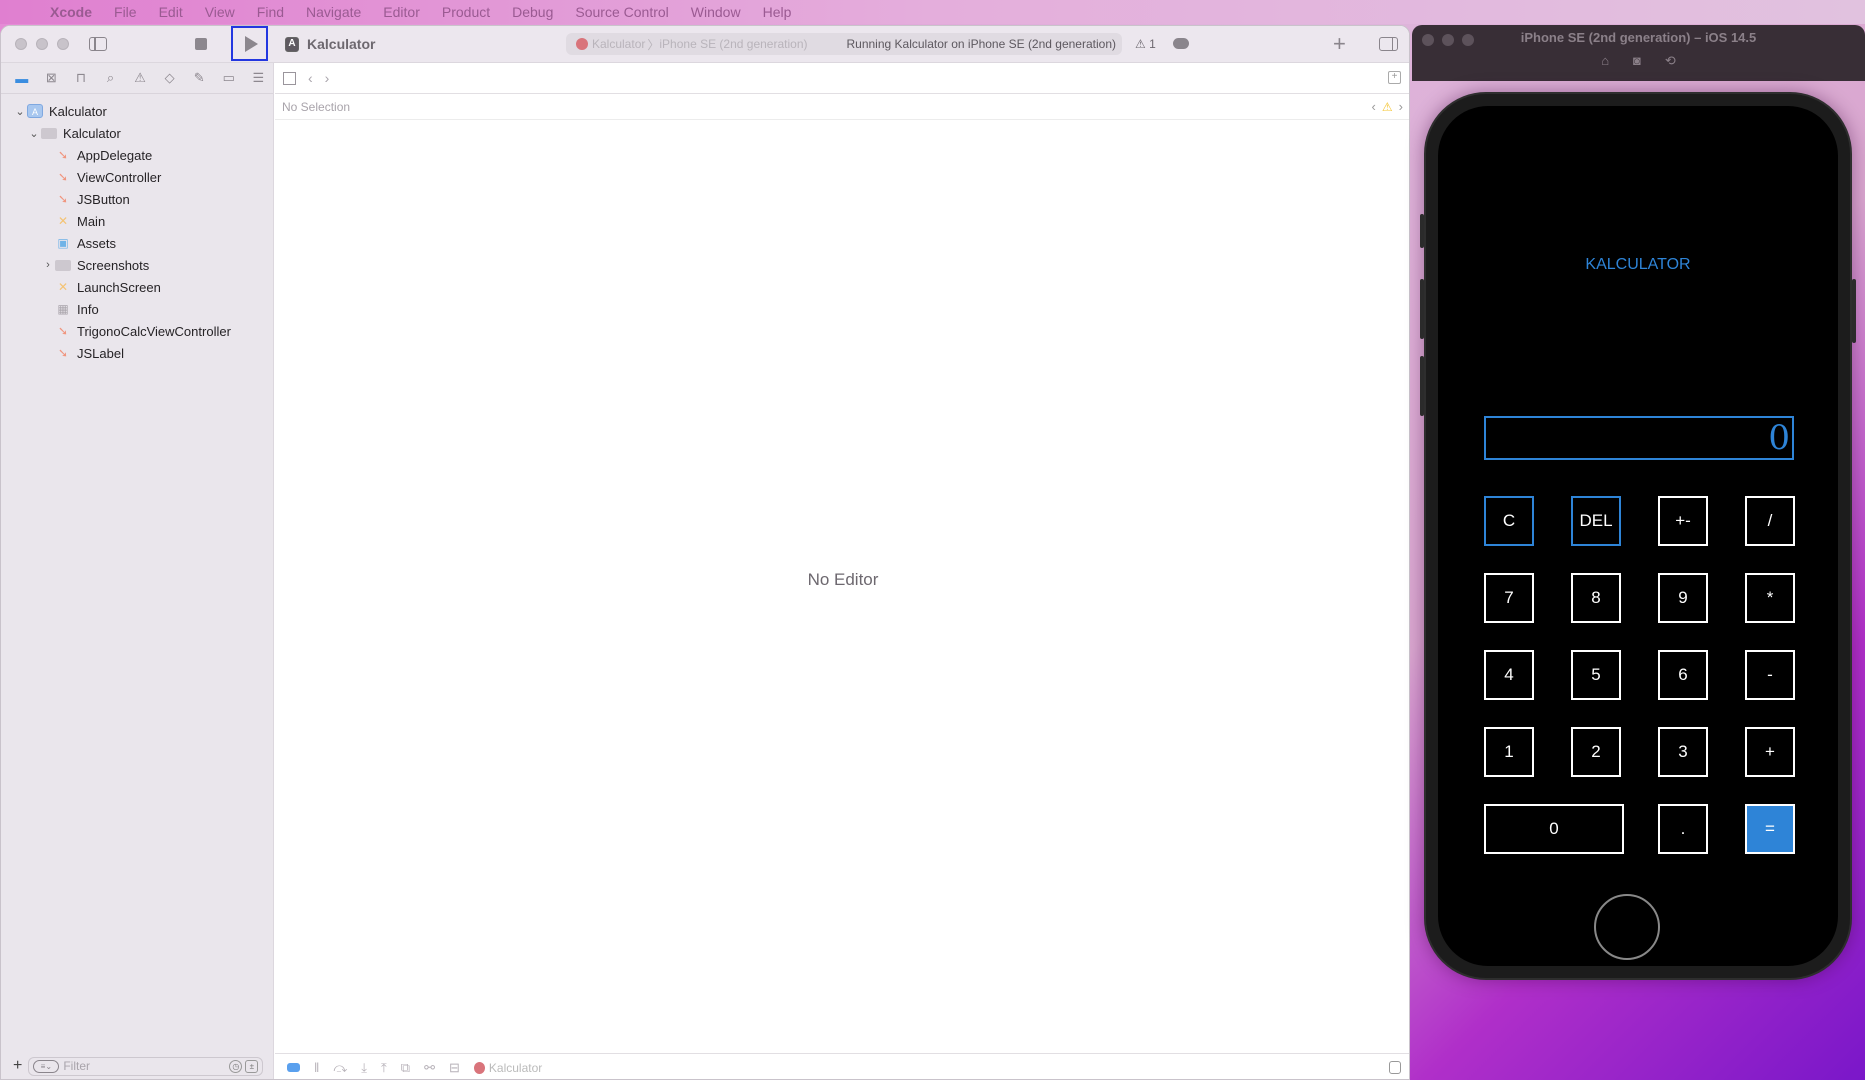 The image size is (1865, 1080). Describe the element at coordinates (63, 44) in the screenshot. I see `zoom-window-button` at that location.